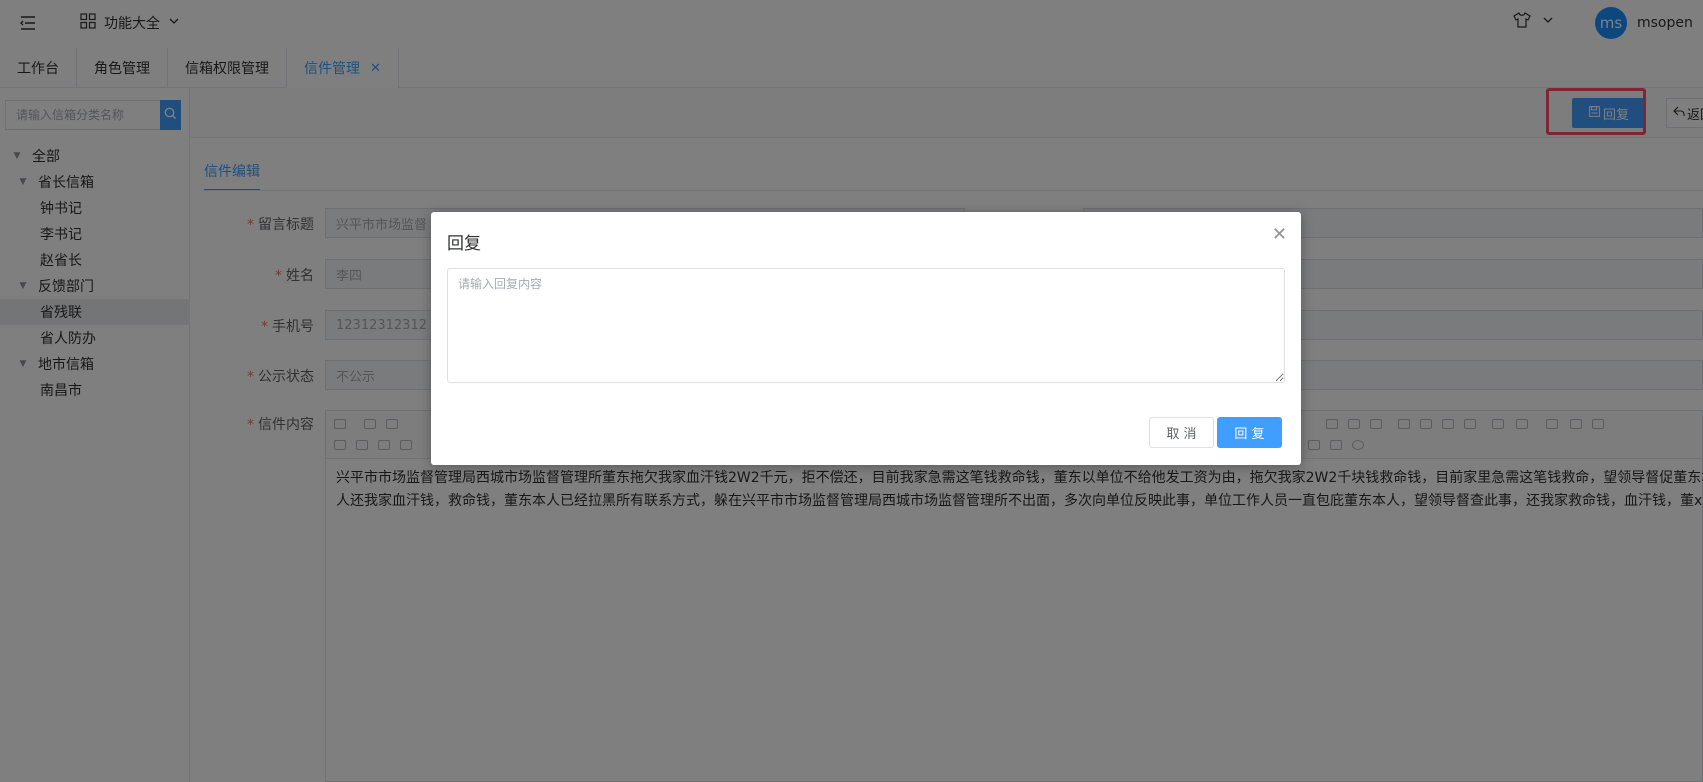  Describe the element at coordinates (1249, 432) in the screenshot. I see `confirm-reply-button: 回 复` at that location.